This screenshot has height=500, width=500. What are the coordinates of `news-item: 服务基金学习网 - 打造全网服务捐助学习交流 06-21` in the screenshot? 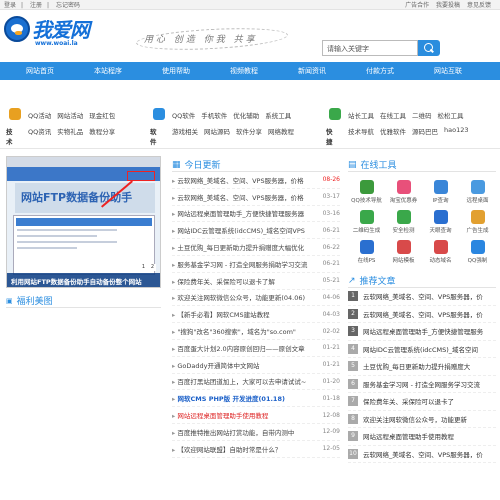 It's located at (256, 264).